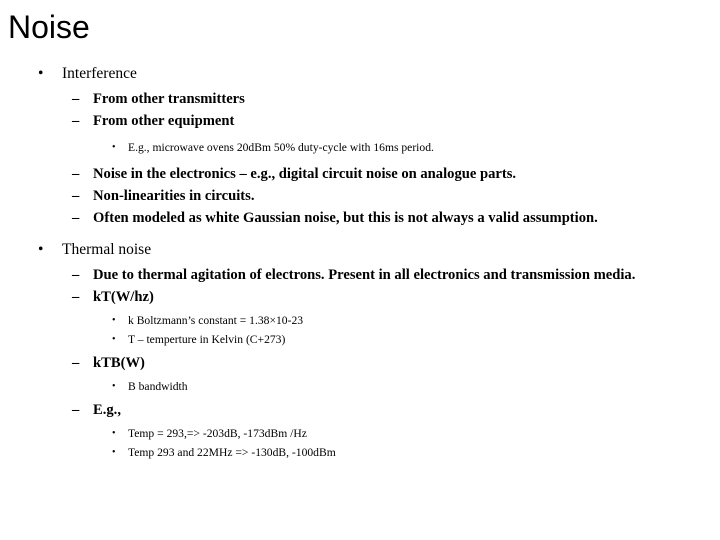  What do you see at coordinates (158, 386) in the screenshot?
I see `list-item-text: B bandwidth` at bounding box center [158, 386].